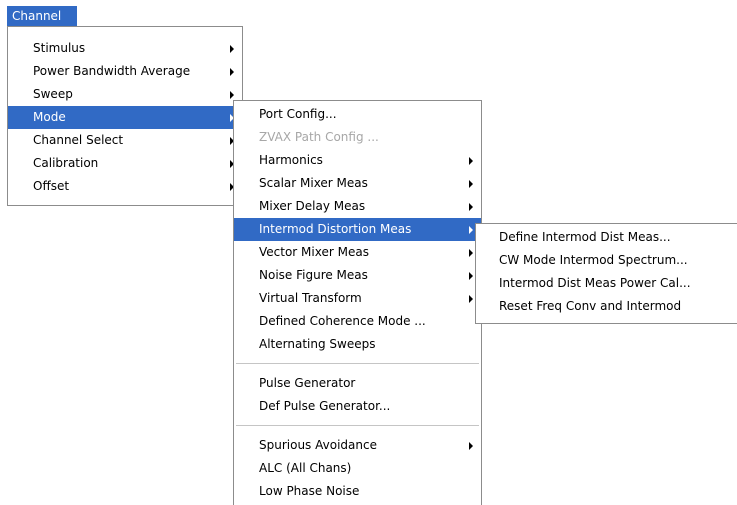 This screenshot has width=737, height=505. What do you see at coordinates (112, 71) in the screenshot?
I see `menu-item-label: Power Bandwidth Average` at bounding box center [112, 71].